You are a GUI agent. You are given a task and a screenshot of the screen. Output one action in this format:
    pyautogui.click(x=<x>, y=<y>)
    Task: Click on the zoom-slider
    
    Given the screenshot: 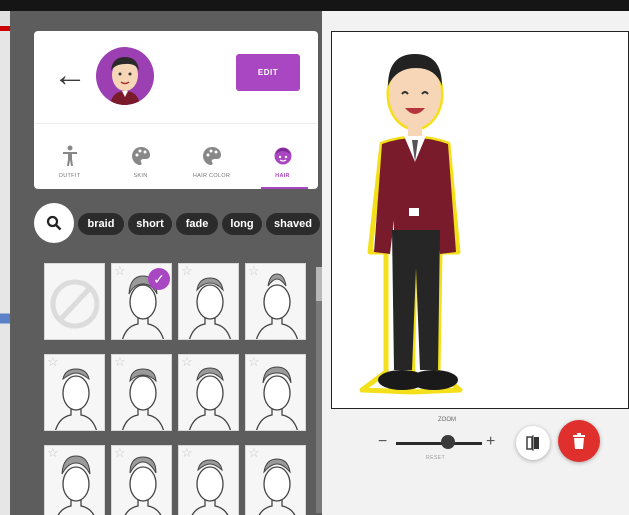 What is the action you would take?
    pyautogui.click(x=439, y=443)
    